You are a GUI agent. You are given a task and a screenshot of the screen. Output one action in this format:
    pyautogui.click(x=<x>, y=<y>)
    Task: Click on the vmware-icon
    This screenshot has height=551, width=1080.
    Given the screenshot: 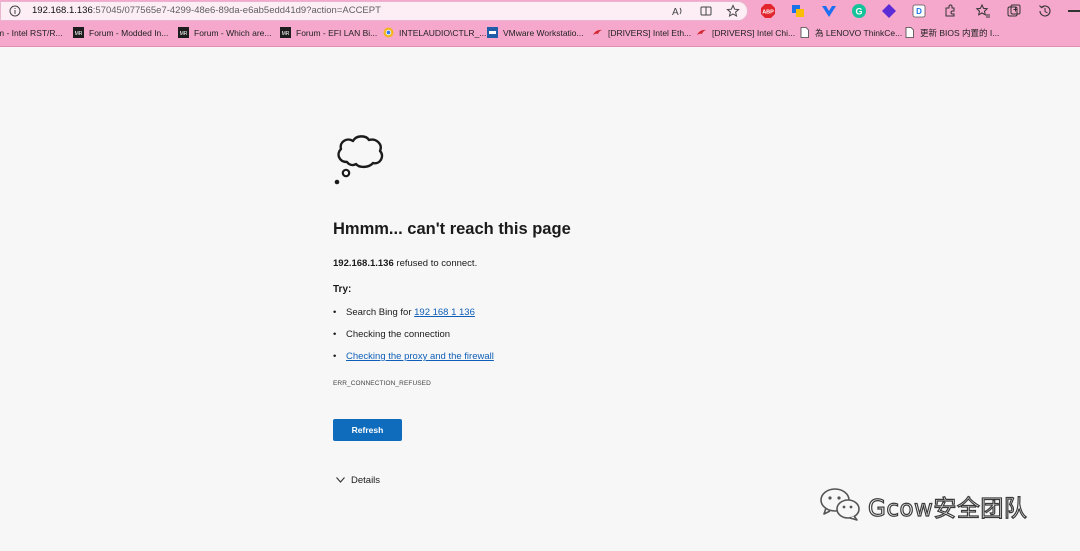 What is the action you would take?
    pyautogui.click(x=492, y=32)
    